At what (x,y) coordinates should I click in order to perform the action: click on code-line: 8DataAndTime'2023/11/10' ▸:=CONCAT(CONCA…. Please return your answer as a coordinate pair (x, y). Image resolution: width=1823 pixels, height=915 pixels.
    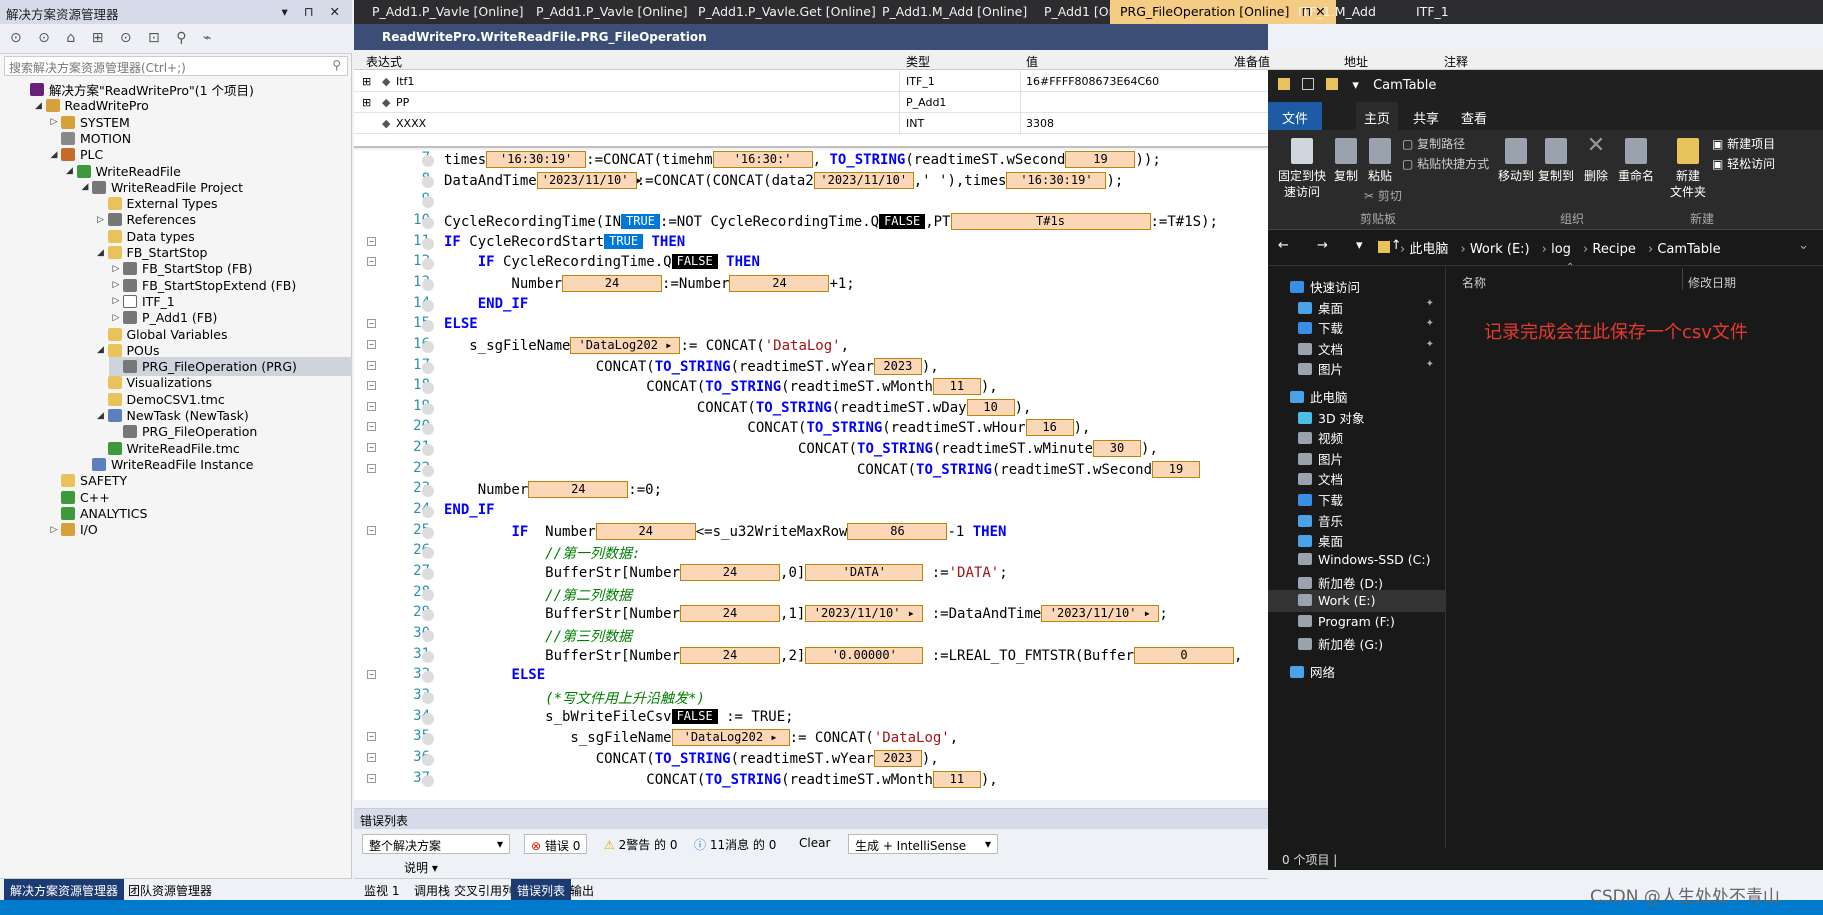
    Looking at the image, I should click on (811, 181).